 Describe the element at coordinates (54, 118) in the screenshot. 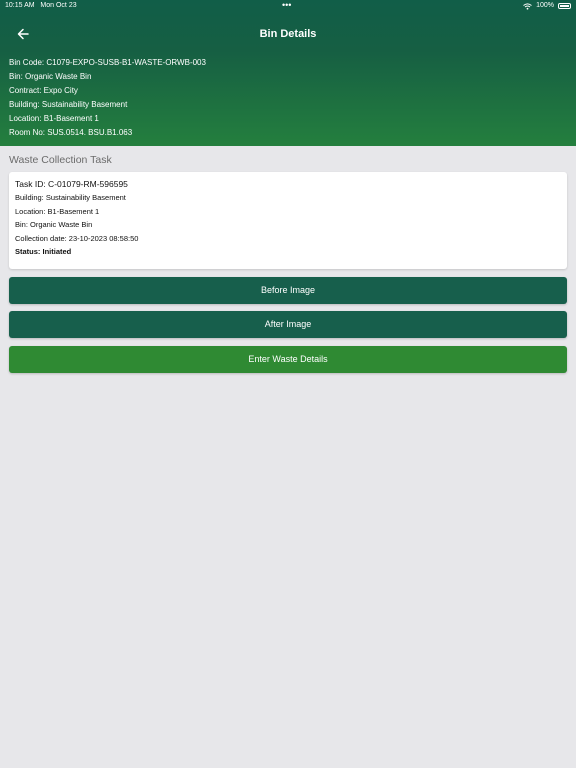

I see `location: Location: B1-Basement 1` at that location.